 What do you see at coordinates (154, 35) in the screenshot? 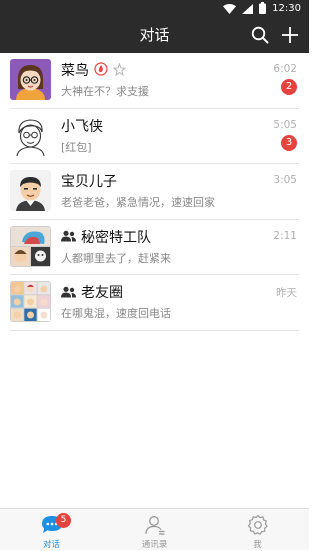
I see `app-header: 对话` at bounding box center [154, 35].